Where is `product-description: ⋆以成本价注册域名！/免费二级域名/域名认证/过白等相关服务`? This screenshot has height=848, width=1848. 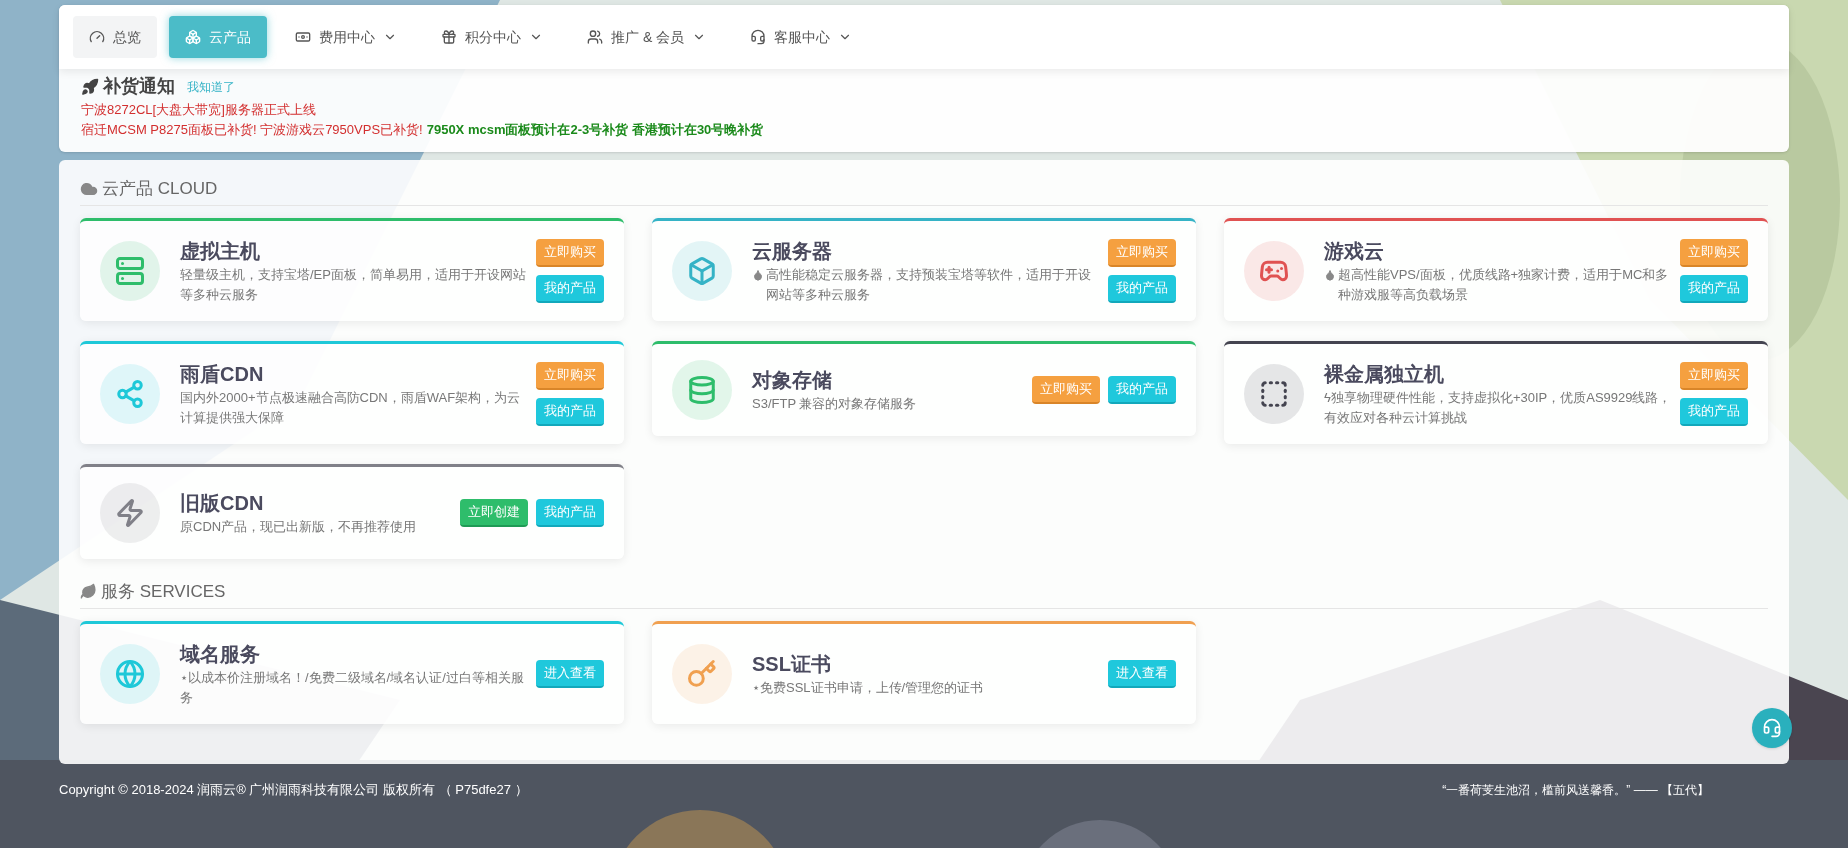
product-description: ⋆以成本价注册域名！/免费二级域名/域名认证/过白等相关服务 is located at coordinates (352, 688).